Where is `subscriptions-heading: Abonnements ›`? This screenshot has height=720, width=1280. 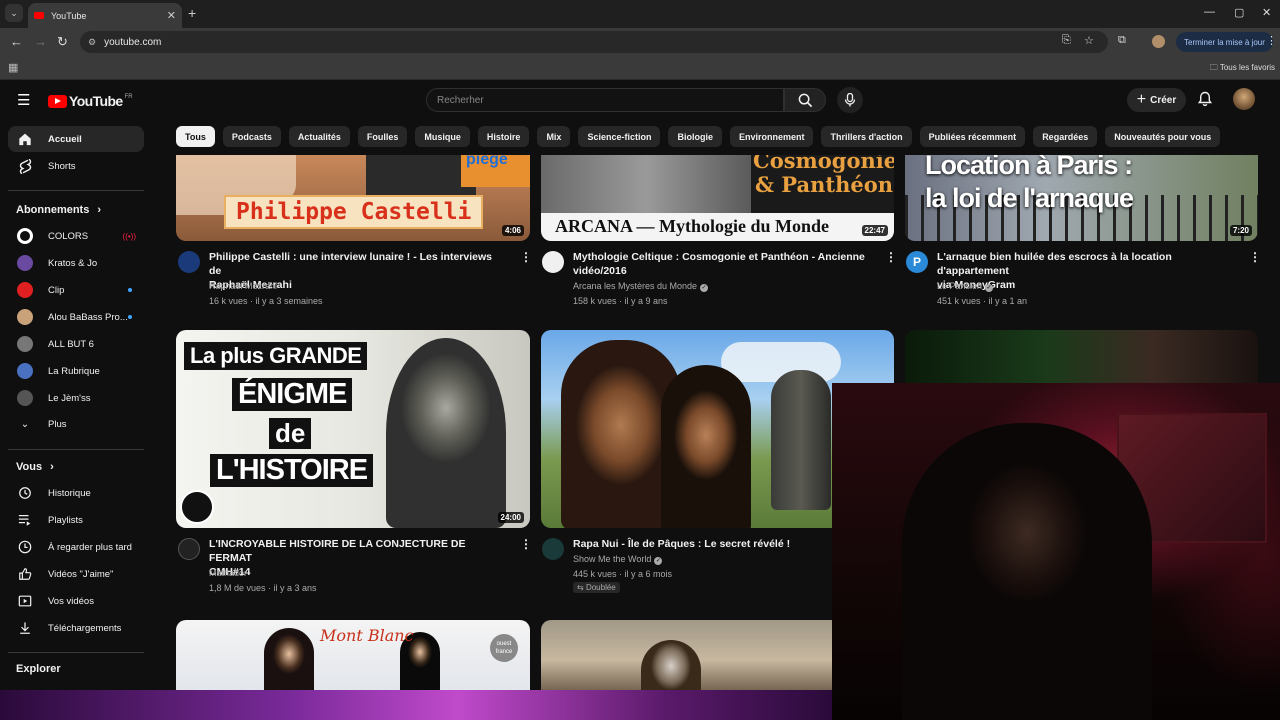
subscriptions-heading: Abonnements › is located at coordinates (58, 210).